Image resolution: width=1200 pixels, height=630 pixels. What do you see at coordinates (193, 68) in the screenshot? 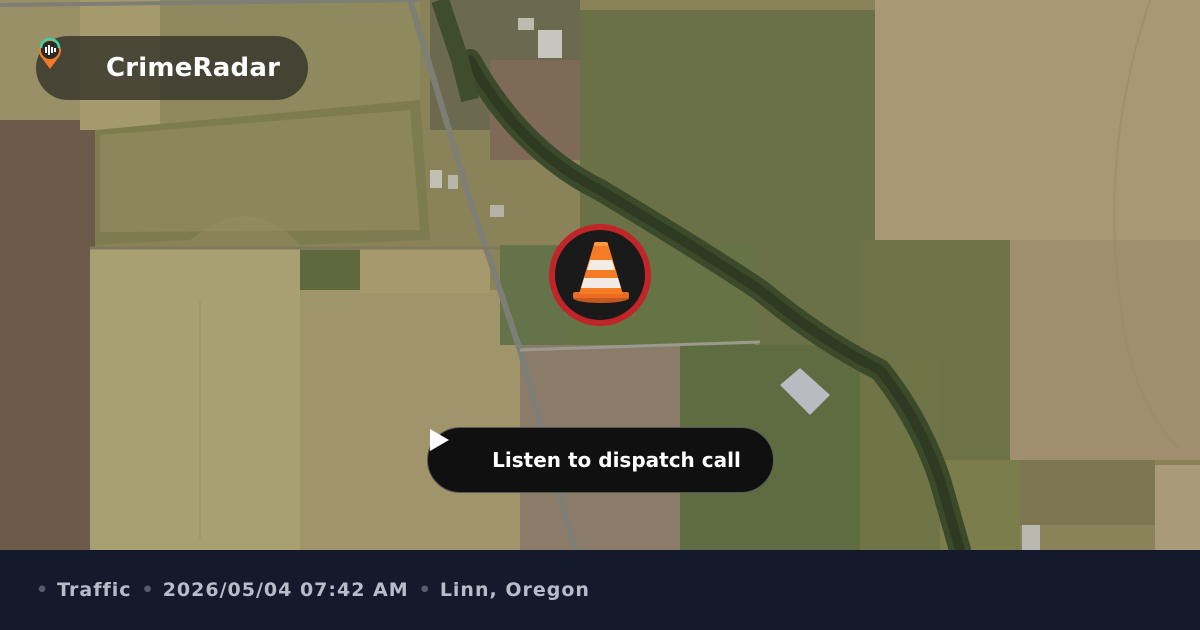
I see `brand-name: CrimeRadar` at bounding box center [193, 68].